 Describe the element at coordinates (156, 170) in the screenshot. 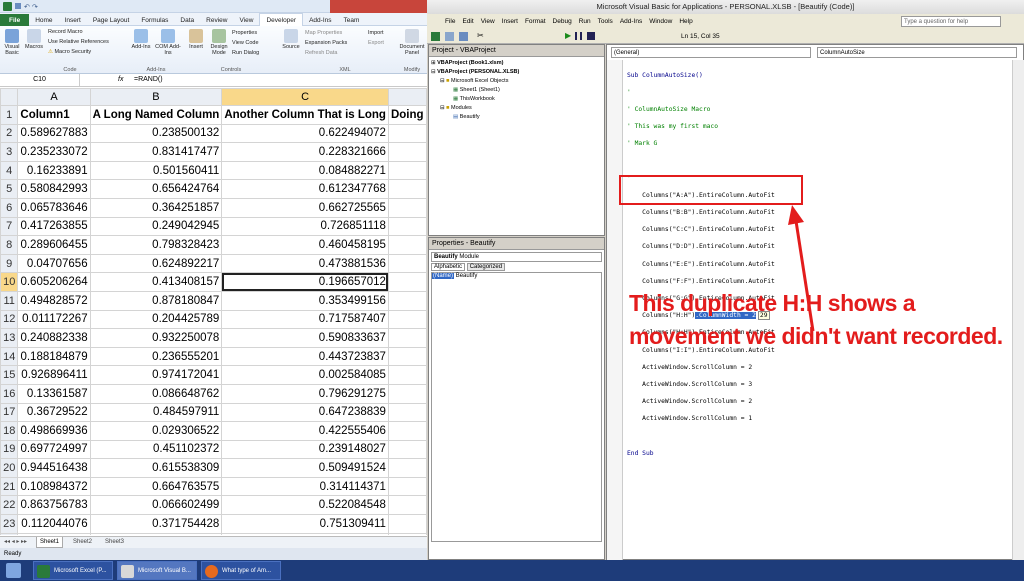

I see `cell: 0.501560411` at that location.